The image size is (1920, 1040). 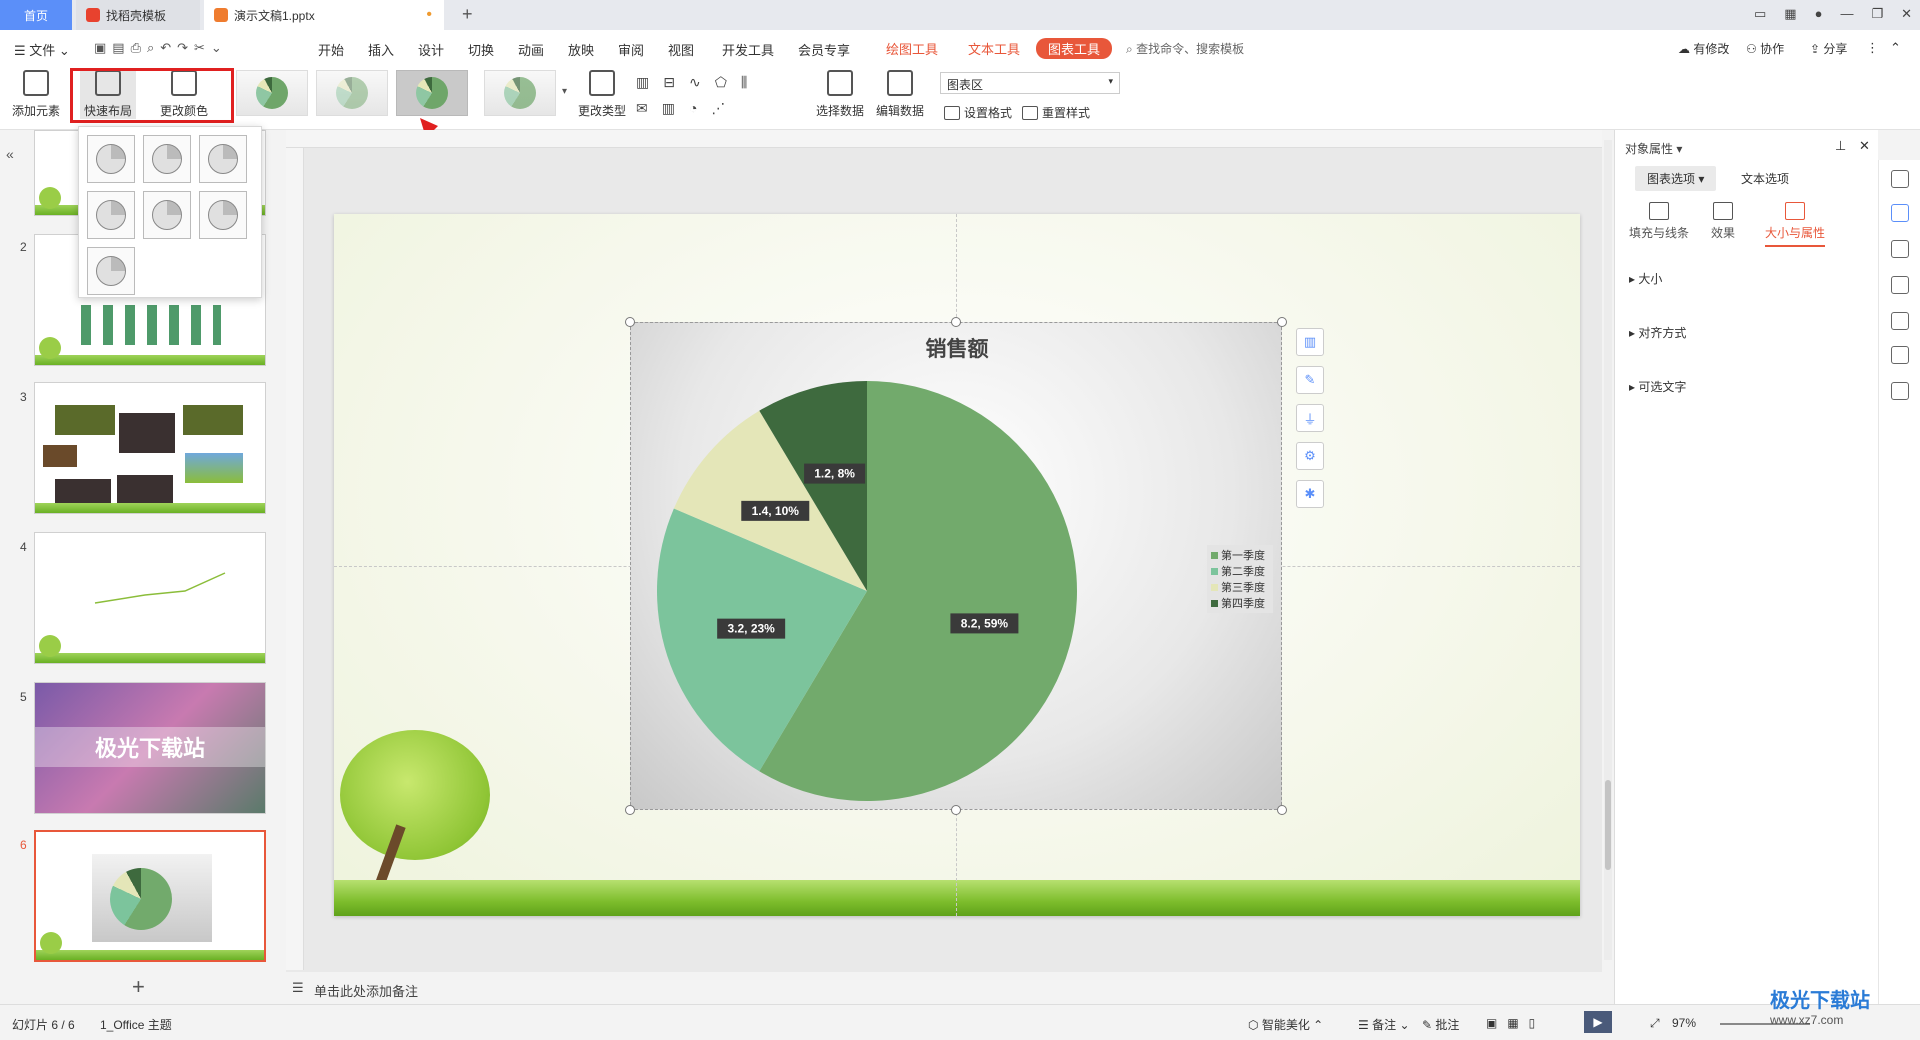 I want to click on style-gallery-more-icon: ▾, so click(x=564, y=91).